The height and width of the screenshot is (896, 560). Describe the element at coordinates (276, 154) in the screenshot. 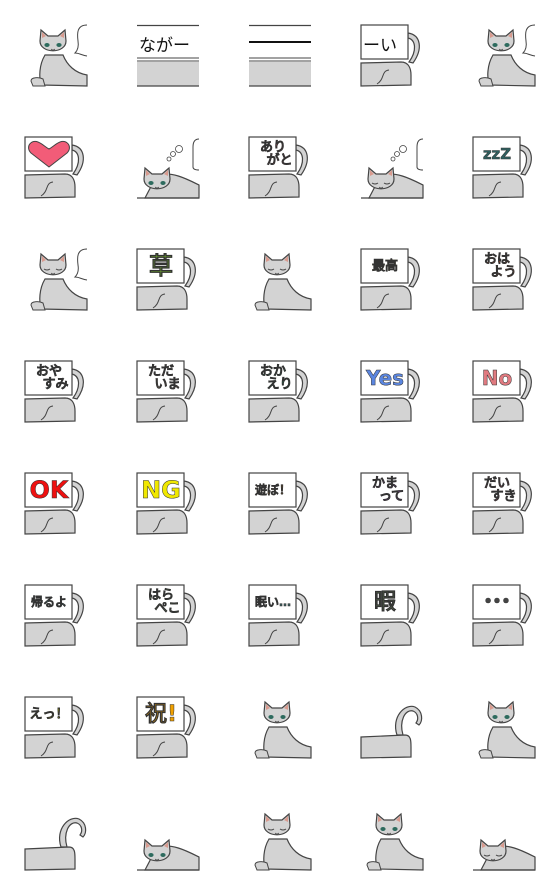

I see `sticker-text: あり がと` at that location.